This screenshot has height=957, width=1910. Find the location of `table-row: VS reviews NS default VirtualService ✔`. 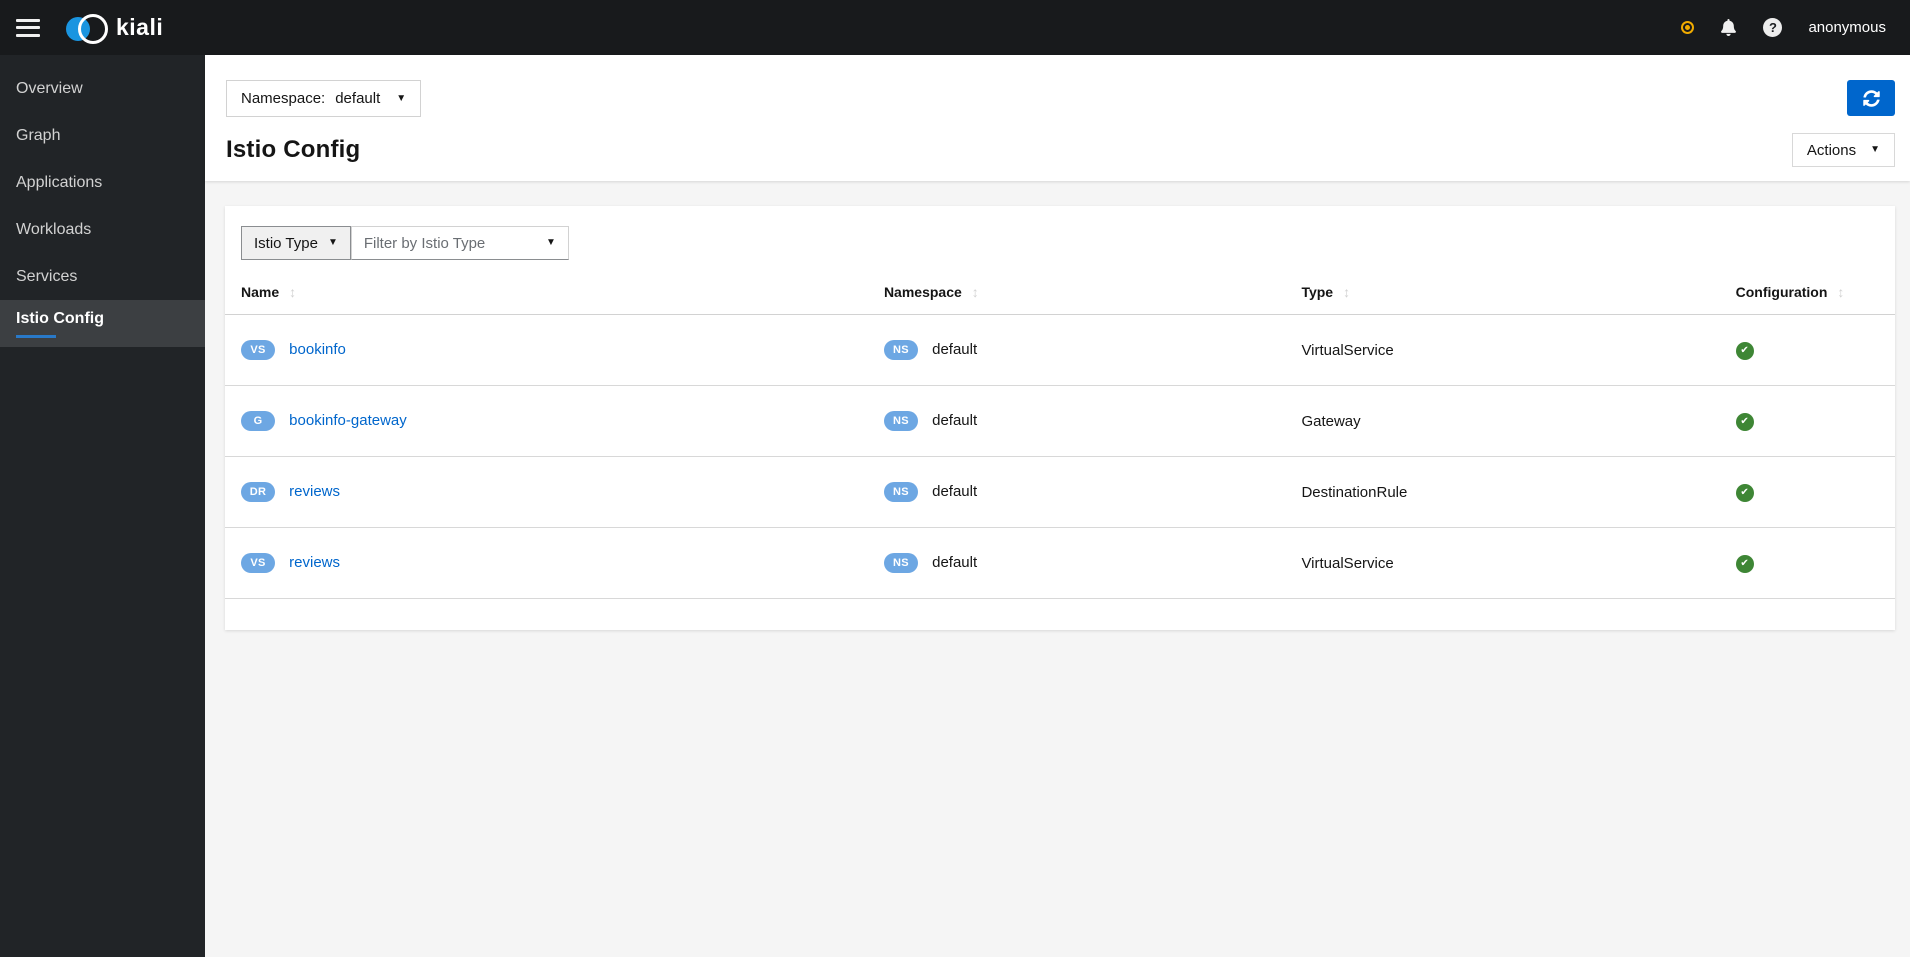

table-row: VS reviews NS default VirtualService ✔ is located at coordinates (1060, 563).